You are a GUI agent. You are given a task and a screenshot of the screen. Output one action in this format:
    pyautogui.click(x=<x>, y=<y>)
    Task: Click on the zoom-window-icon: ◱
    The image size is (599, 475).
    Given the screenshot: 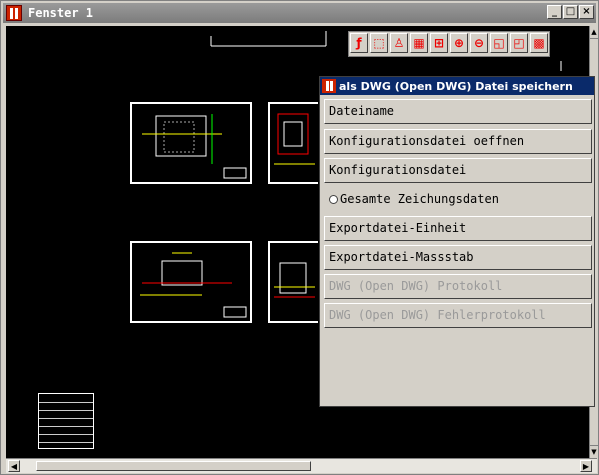 What is the action you would take?
    pyautogui.click(x=499, y=43)
    